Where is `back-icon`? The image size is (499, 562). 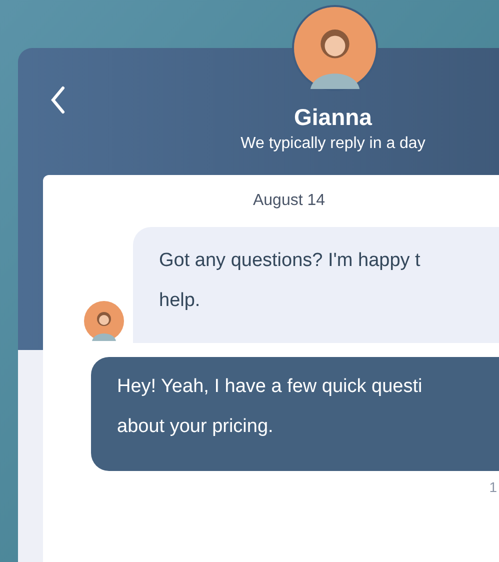
back-icon is located at coordinates (58, 100).